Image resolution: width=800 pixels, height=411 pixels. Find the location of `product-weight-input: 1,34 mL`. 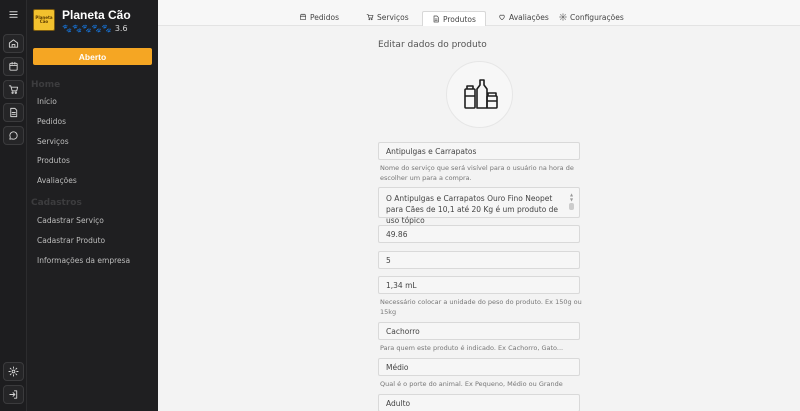

product-weight-input: 1,34 mL is located at coordinates (479, 285).